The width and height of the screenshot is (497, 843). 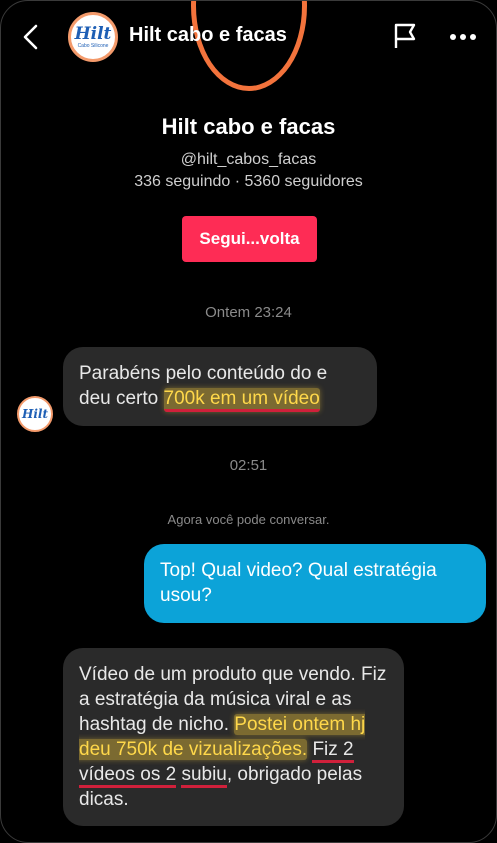 What do you see at coordinates (463, 37) in the screenshot?
I see `more-horizontal-icon` at bounding box center [463, 37].